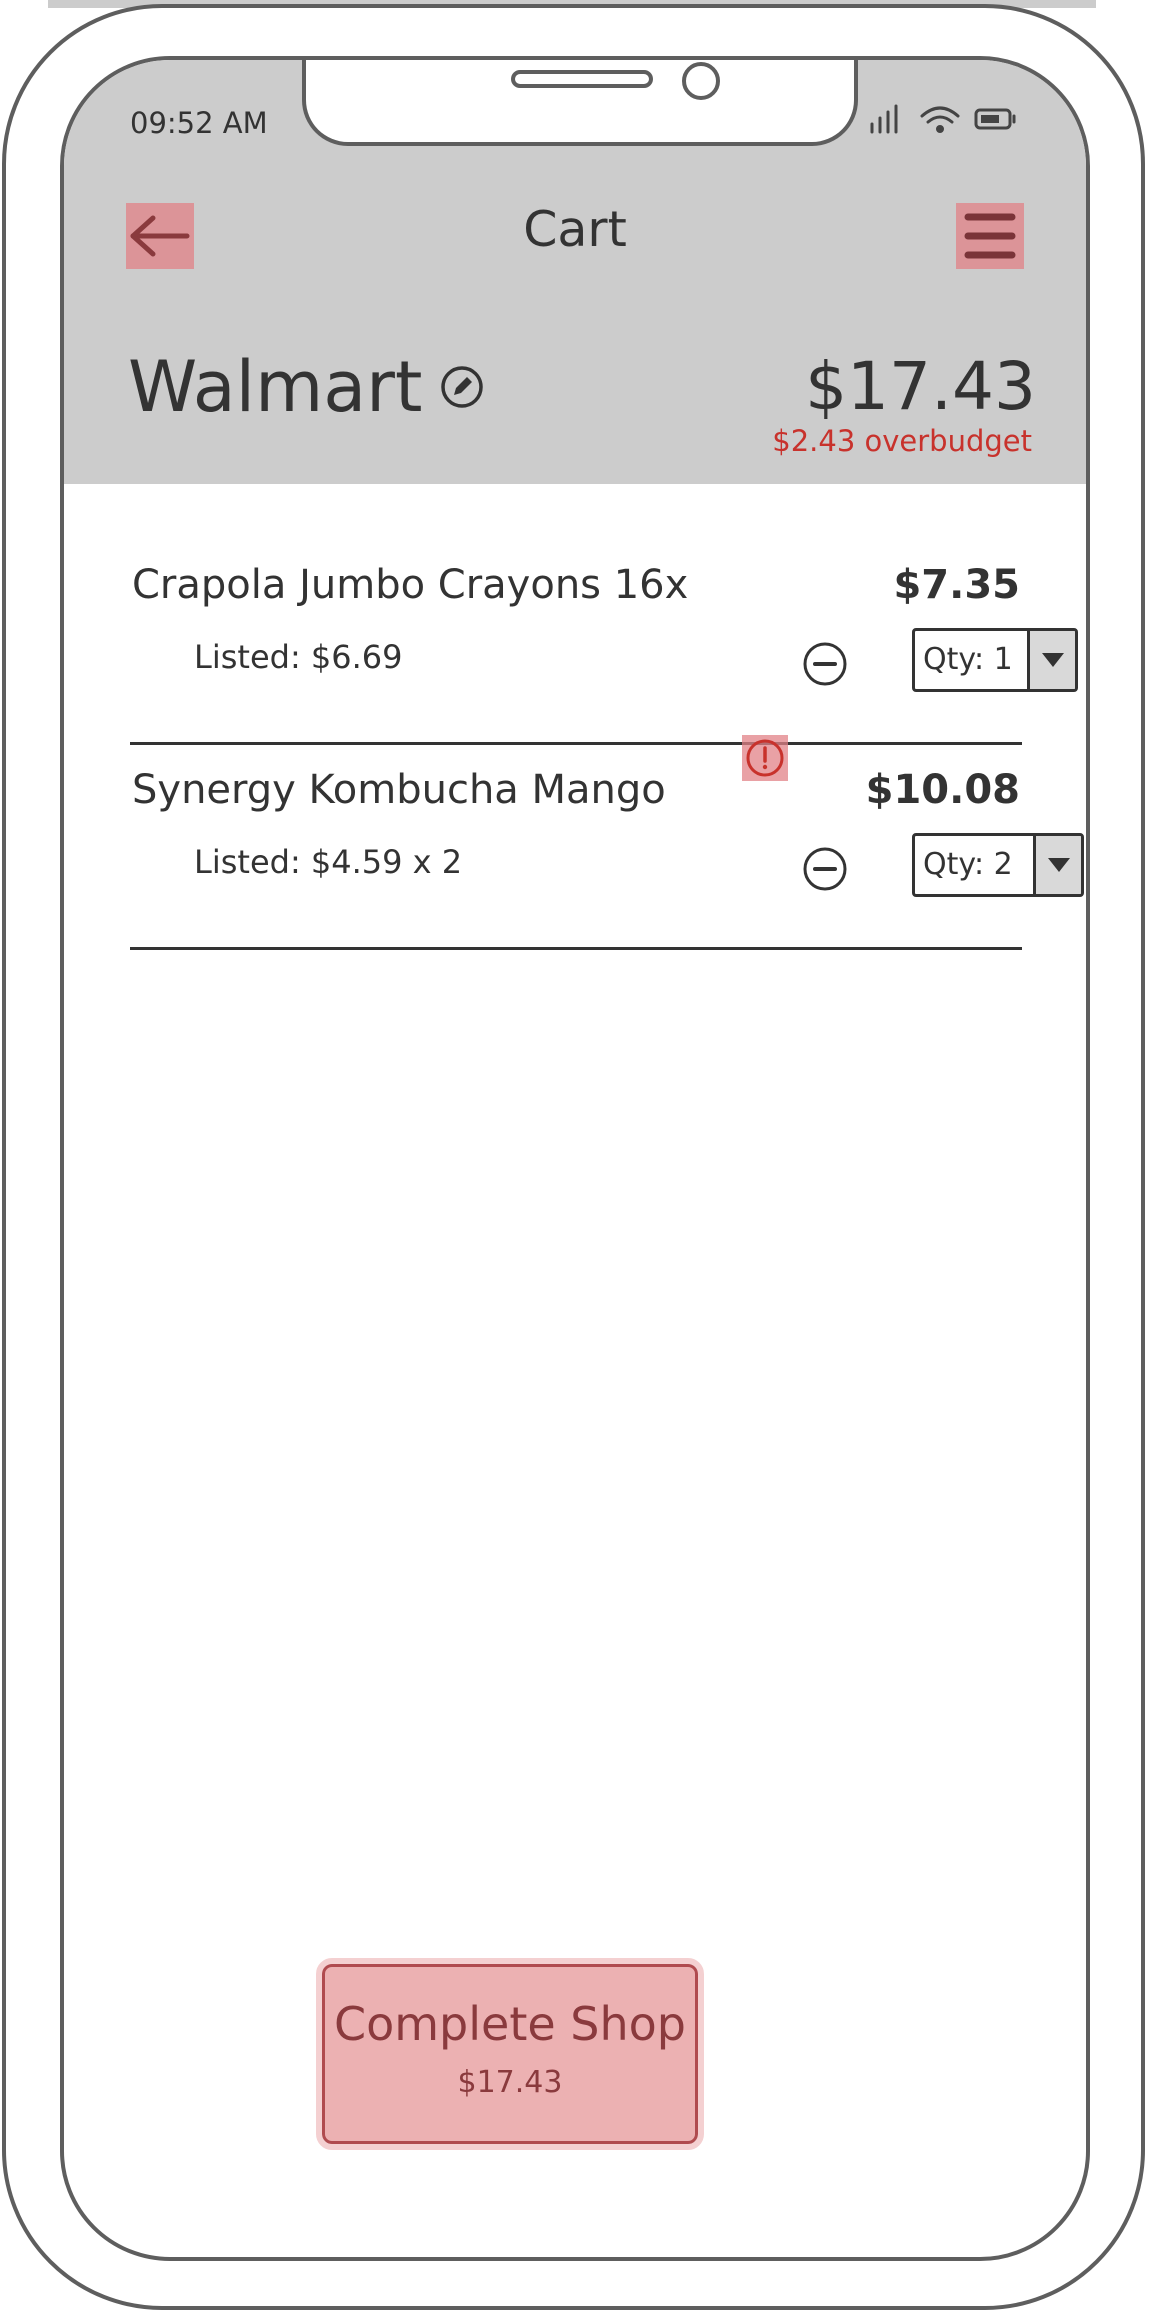 The image size is (1153, 2315). I want to click on quantity-dropdown: Qty: 1, so click(995, 660).